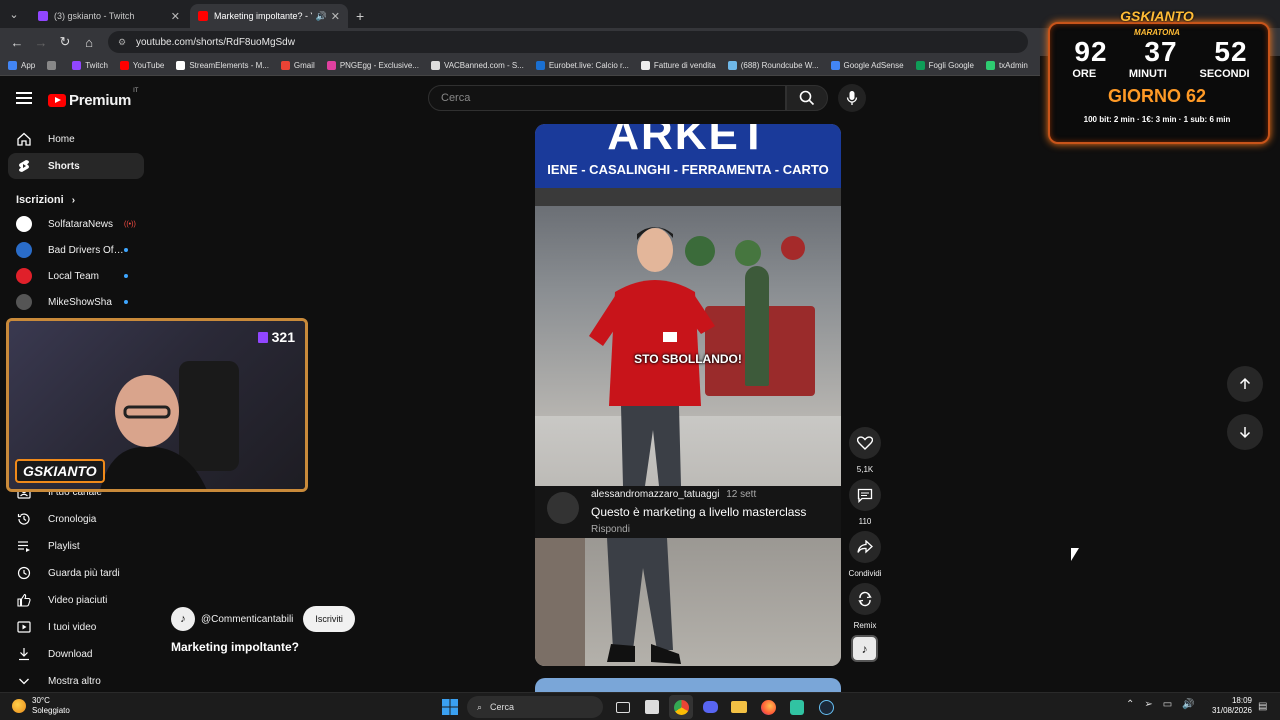 This screenshot has height=720, width=1280. Describe the element at coordinates (329, 619) in the screenshot. I see `subscribe-button: Iscriviti` at that location.